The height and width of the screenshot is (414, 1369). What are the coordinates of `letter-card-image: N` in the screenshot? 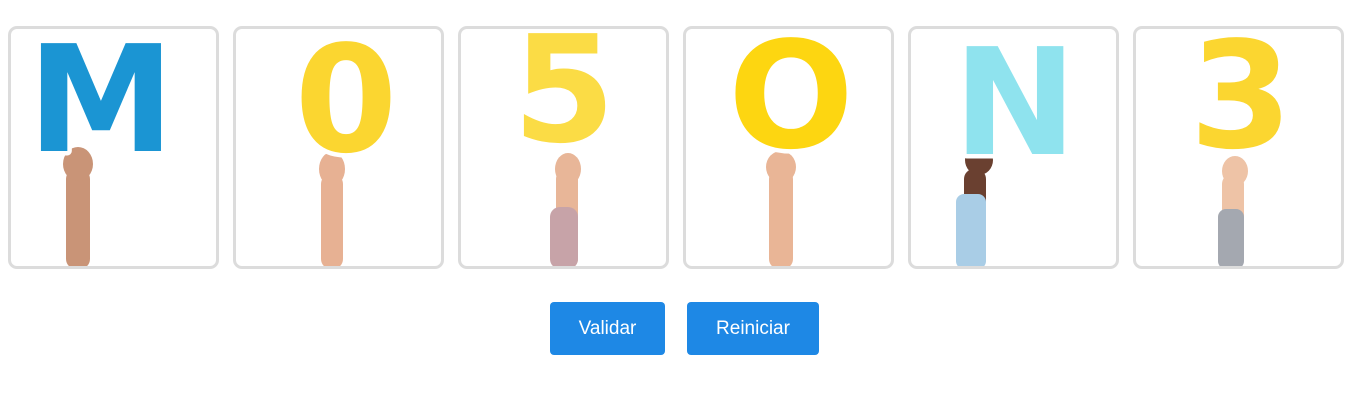 It's located at (1015, 147).